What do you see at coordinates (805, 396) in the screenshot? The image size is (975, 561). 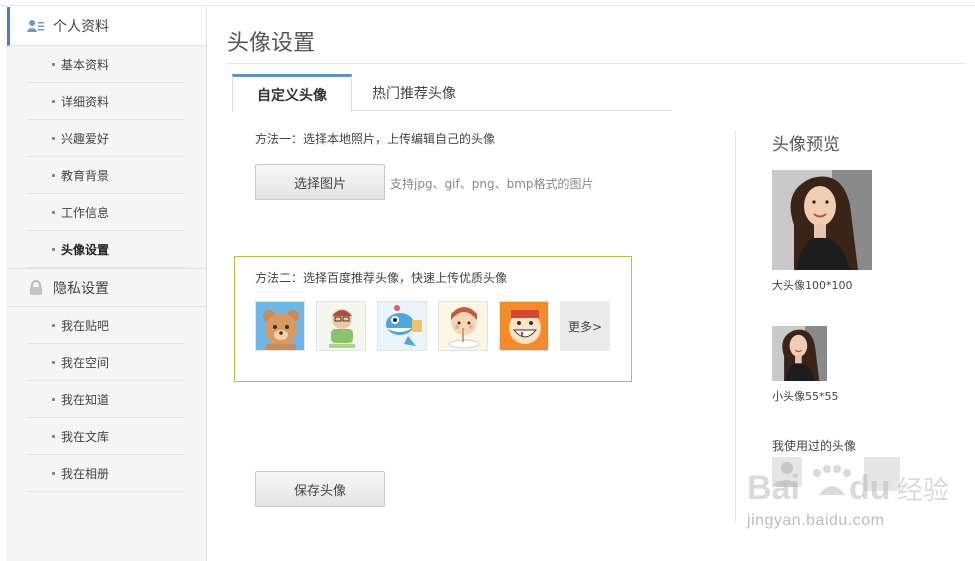 I see `small-avatar-caption: 小头像55*55` at bounding box center [805, 396].